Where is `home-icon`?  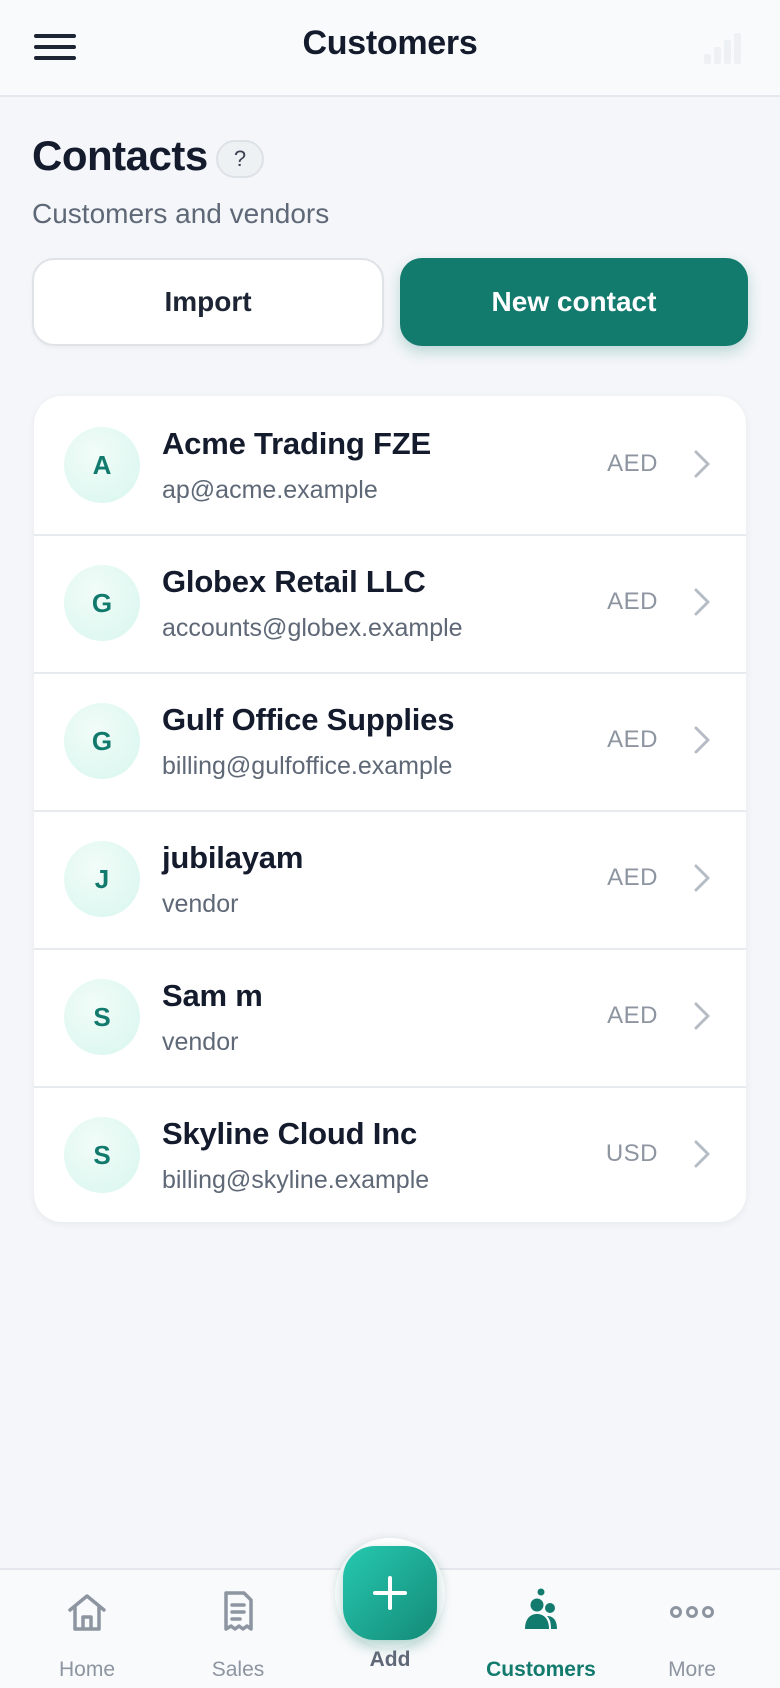 home-icon is located at coordinates (87, 1612).